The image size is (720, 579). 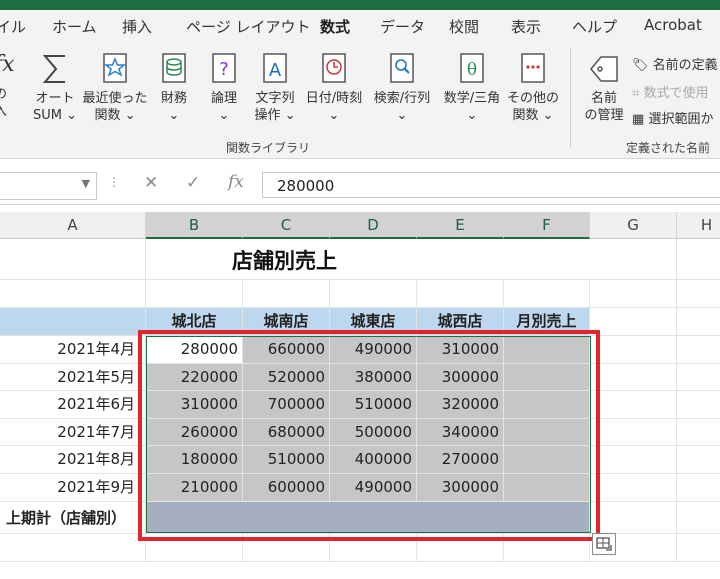 What do you see at coordinates (286, 225) in the screenshot?
I see `column-header-c: C` at bounding box center [286, 225].